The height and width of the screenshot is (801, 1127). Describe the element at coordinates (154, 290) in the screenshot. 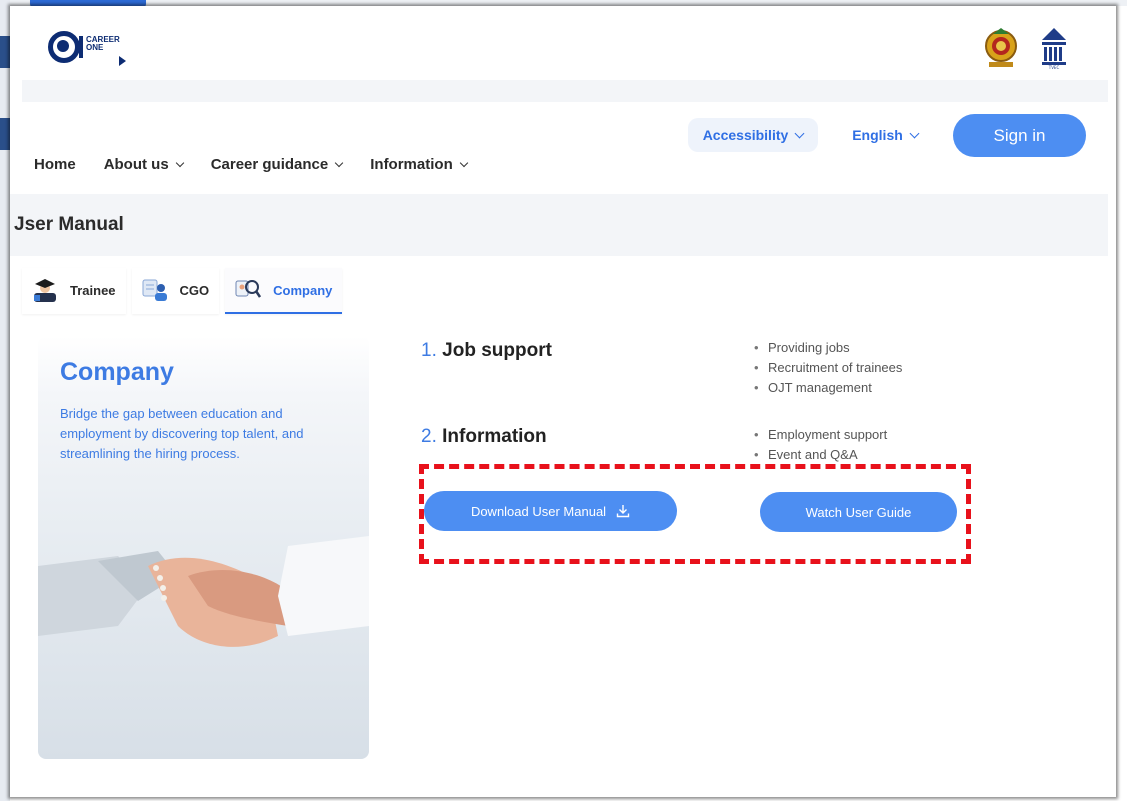

I see `cgo-icon` at that location.